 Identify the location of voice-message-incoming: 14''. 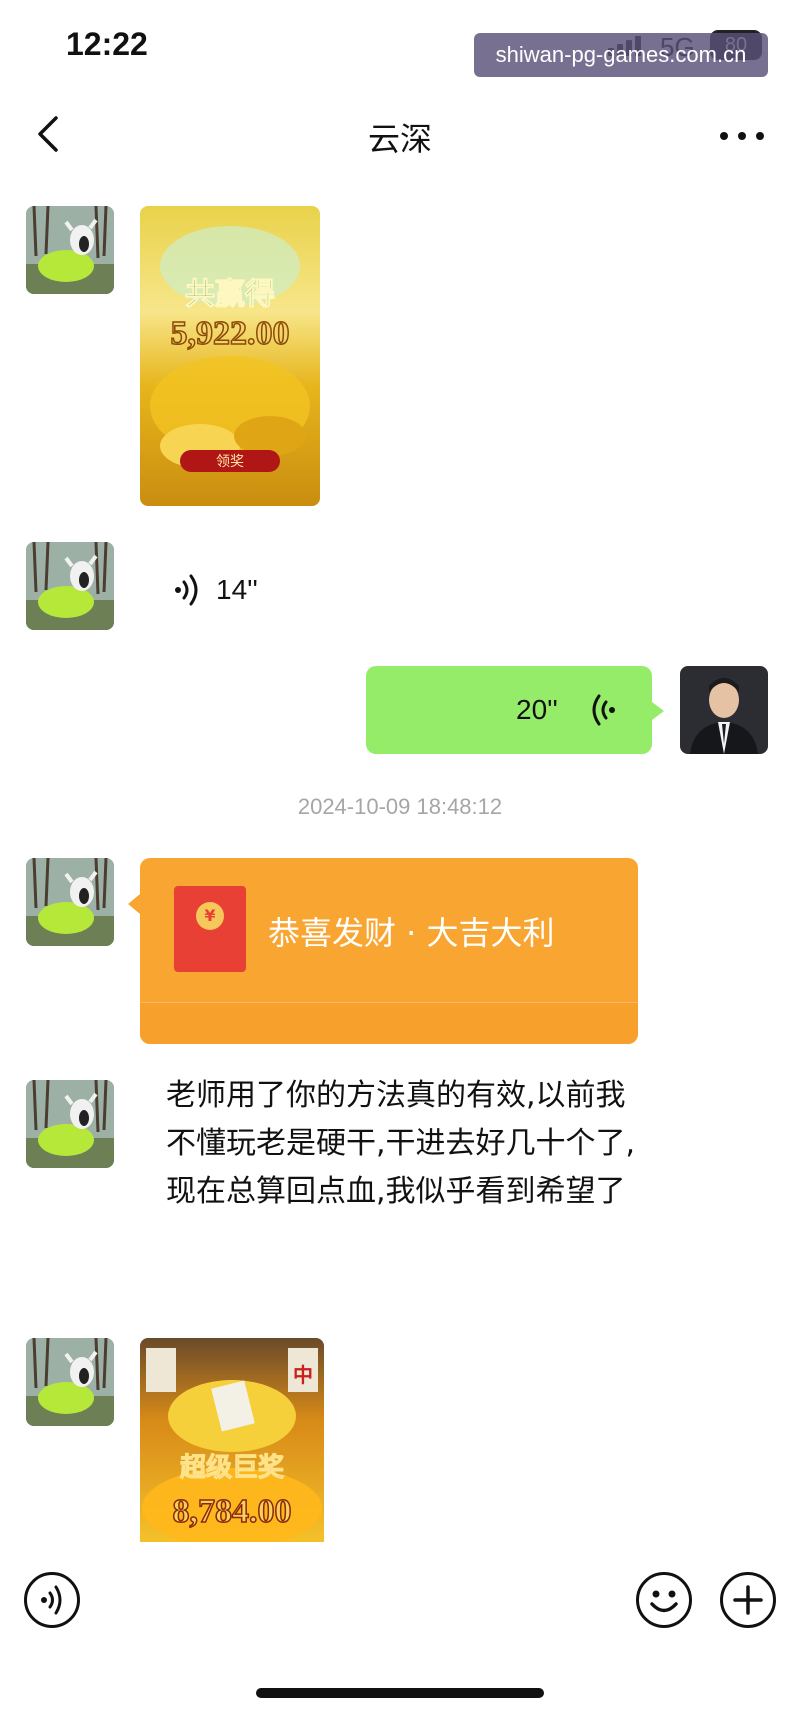
(215, 590).